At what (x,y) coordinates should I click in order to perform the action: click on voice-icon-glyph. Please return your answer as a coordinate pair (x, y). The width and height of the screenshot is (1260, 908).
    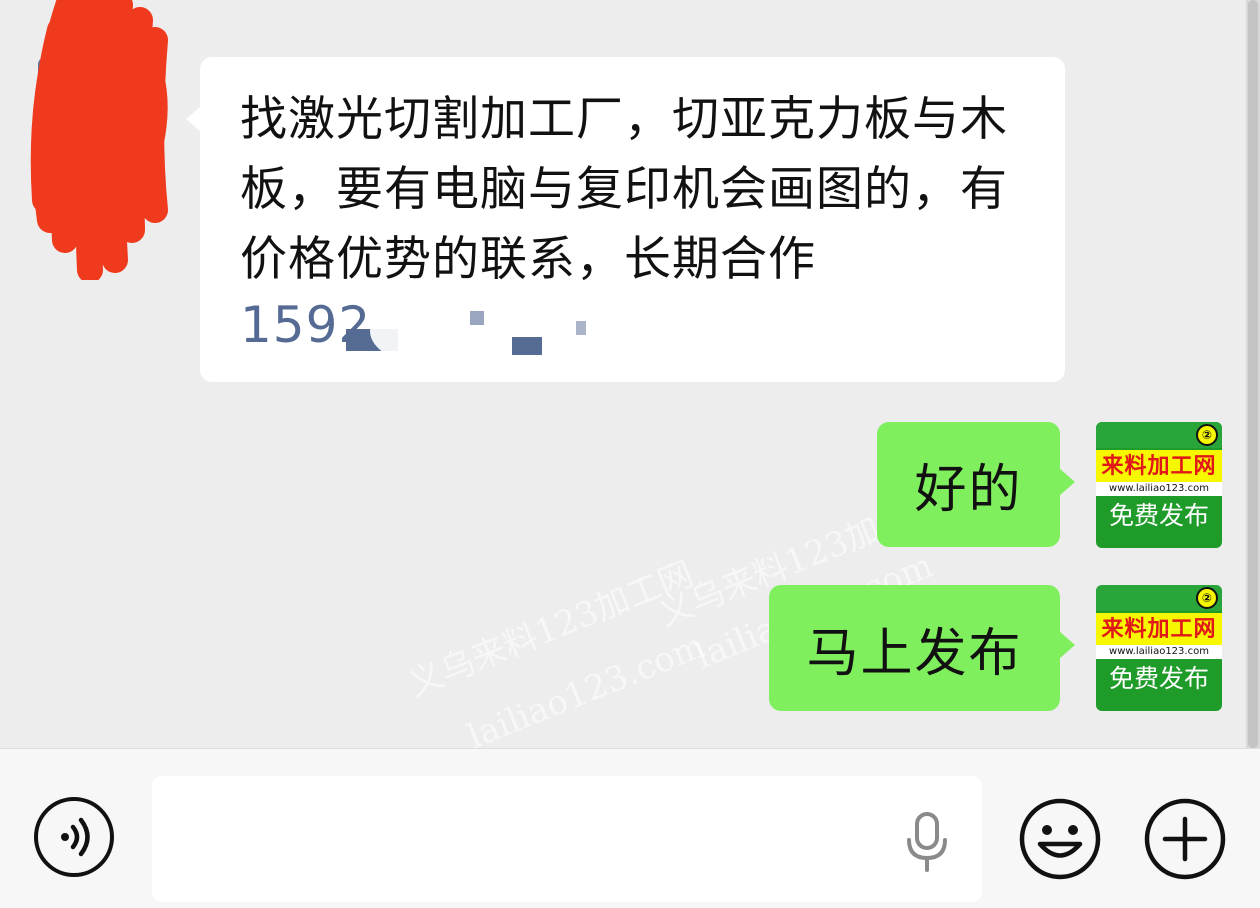
    Looking at the image, I should click on (75, 837).